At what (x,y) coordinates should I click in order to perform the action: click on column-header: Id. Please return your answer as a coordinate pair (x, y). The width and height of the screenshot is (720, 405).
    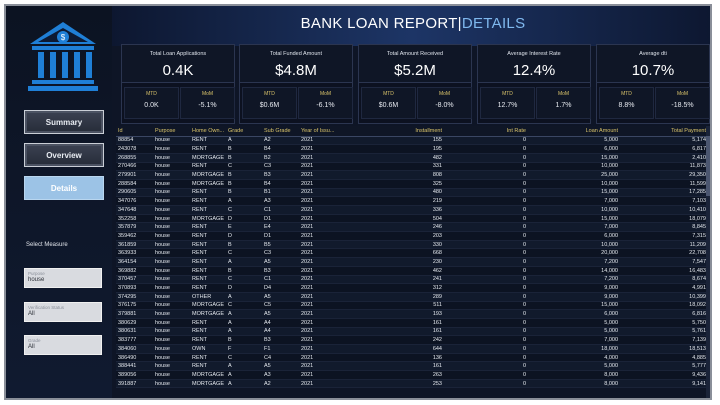
    Looking at the image, I should click on (134, 131).